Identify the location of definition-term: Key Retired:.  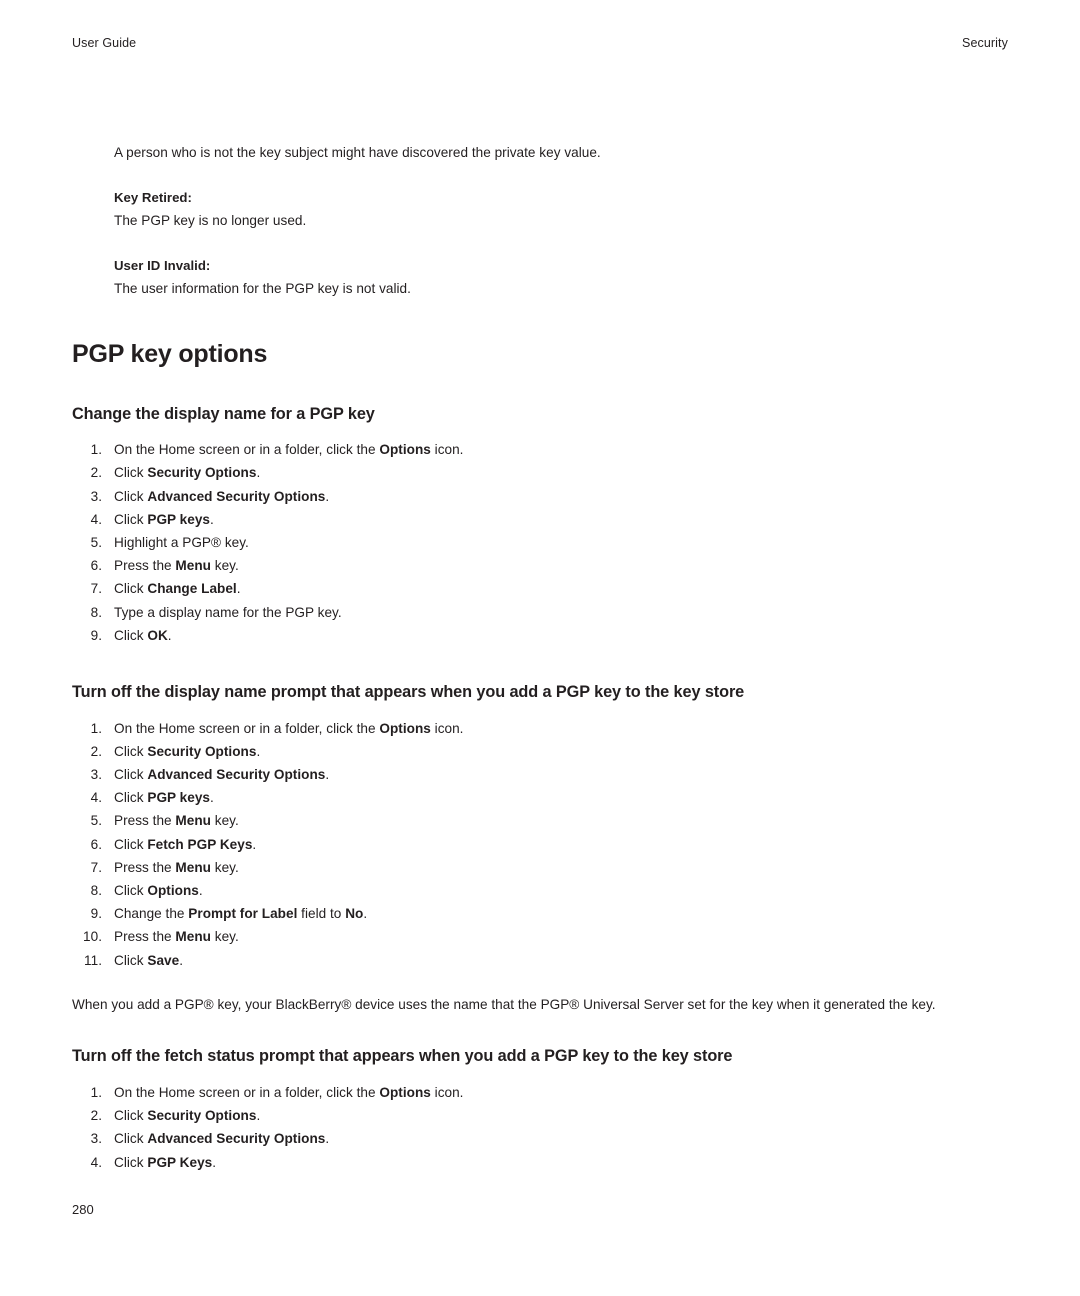
(153, 197).